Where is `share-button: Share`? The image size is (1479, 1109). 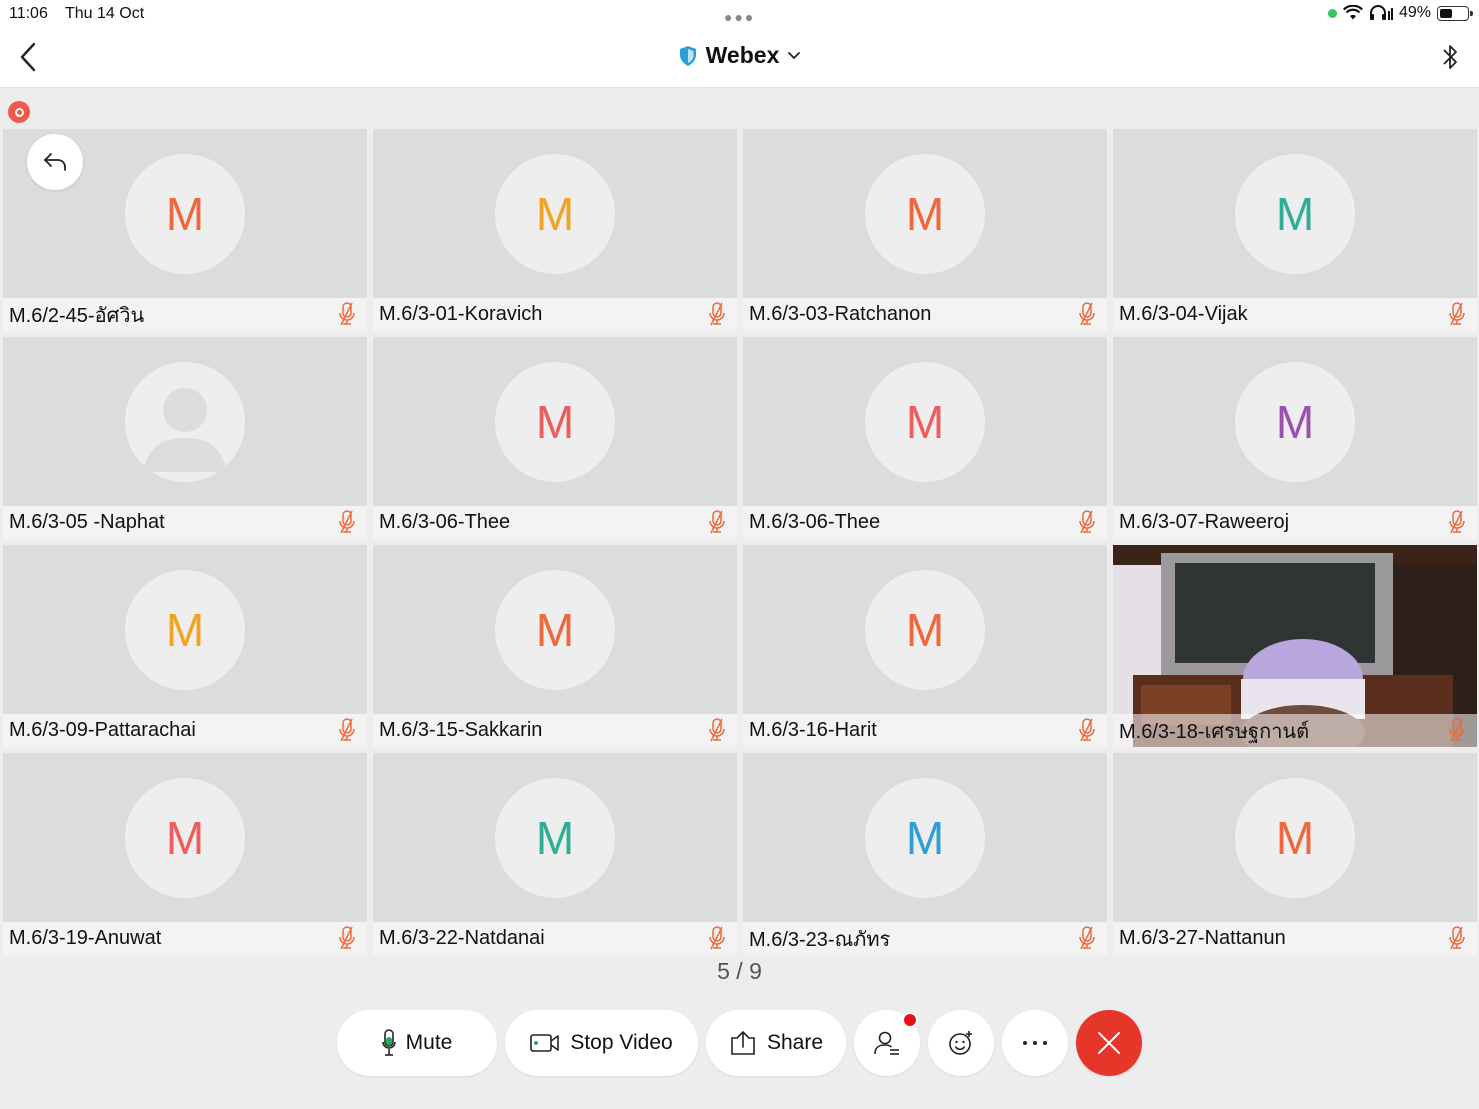 share-button: Share is located at coordinates (776, 1043).